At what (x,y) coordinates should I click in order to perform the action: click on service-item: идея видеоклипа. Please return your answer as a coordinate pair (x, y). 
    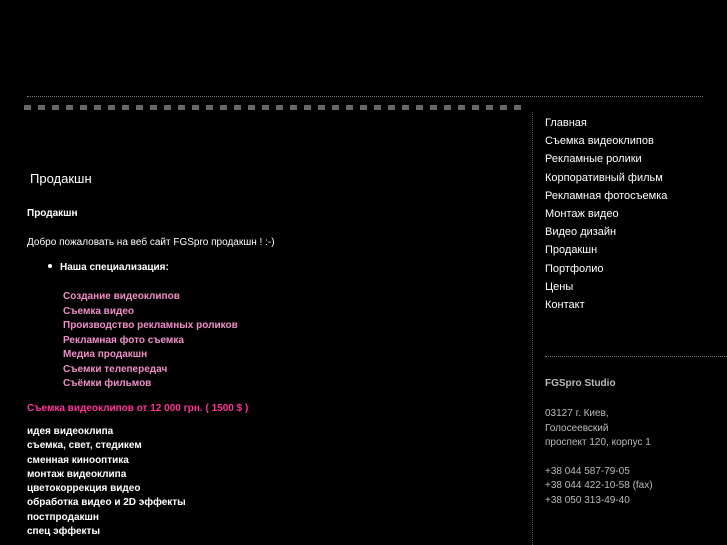
    Looking at the image, I should click on (70, 431).